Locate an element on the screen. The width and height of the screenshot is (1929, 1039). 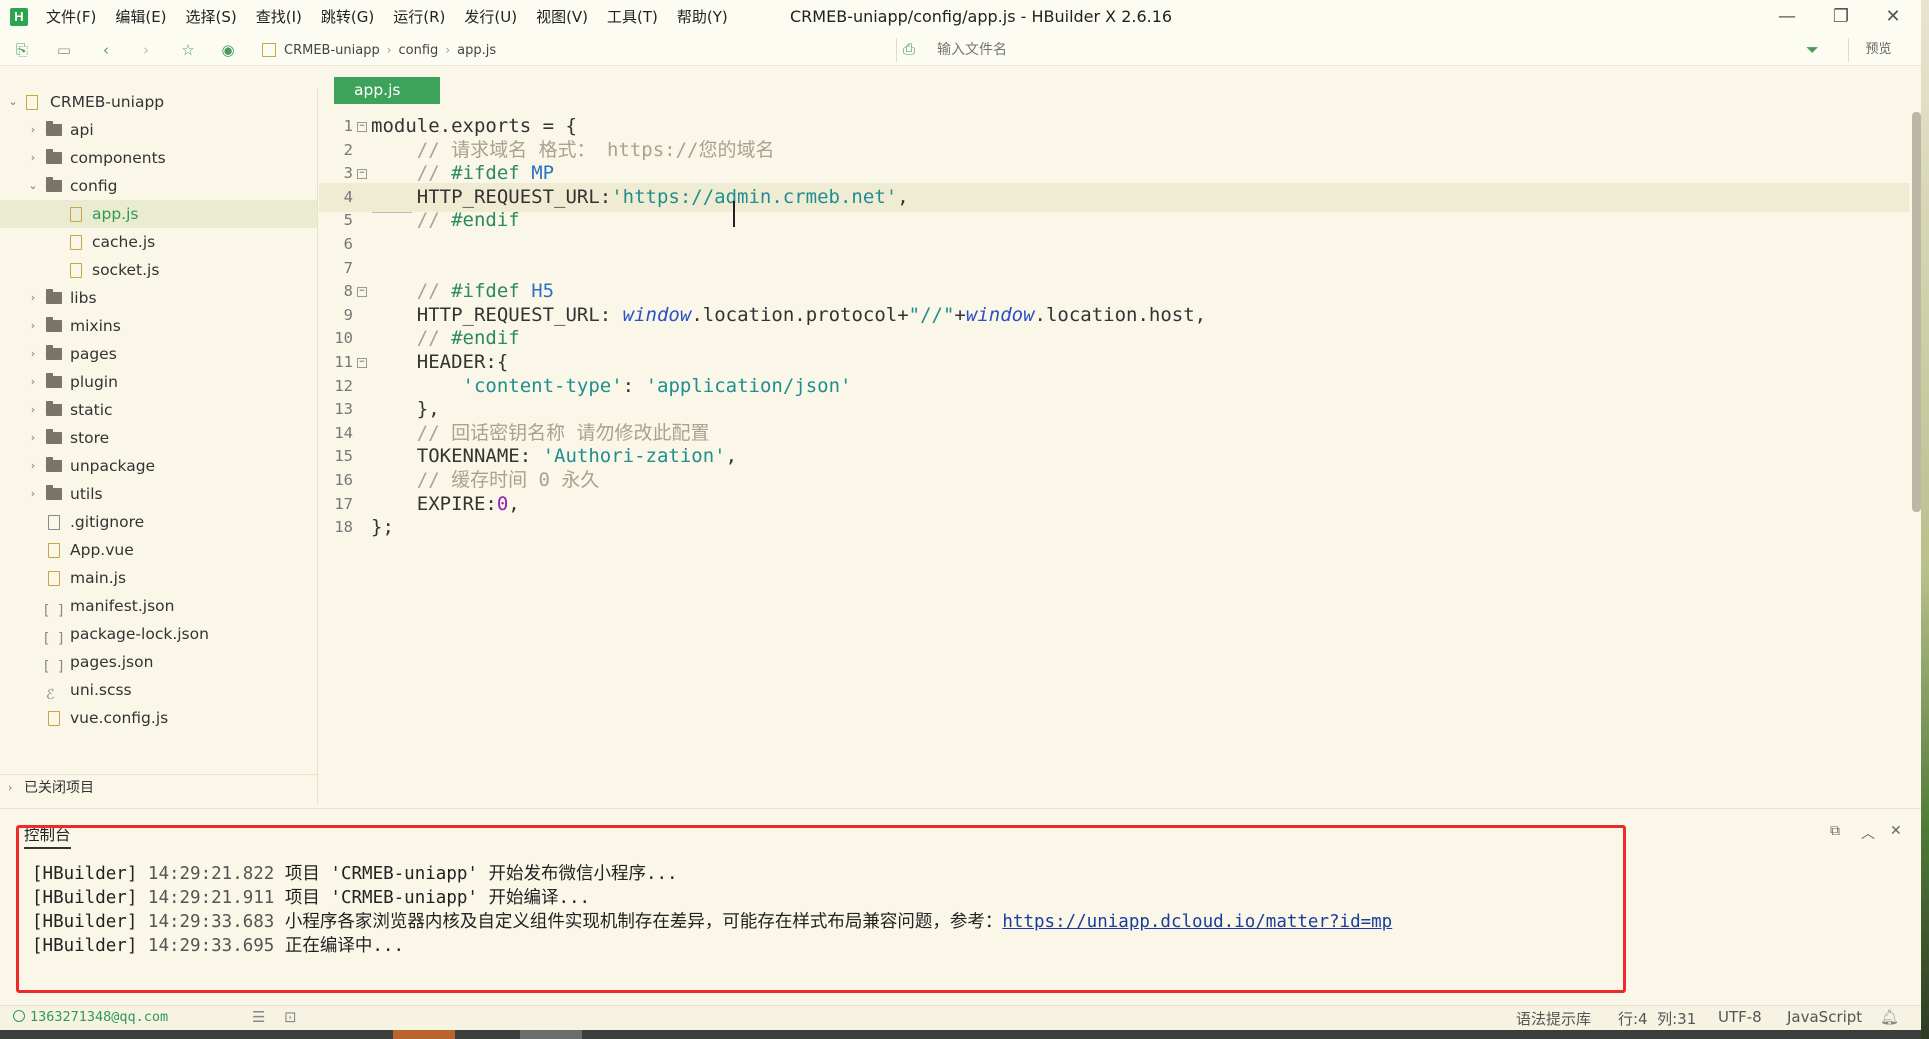
bell-icon: 🔔︎ is located at coordinates (1889, 1017).